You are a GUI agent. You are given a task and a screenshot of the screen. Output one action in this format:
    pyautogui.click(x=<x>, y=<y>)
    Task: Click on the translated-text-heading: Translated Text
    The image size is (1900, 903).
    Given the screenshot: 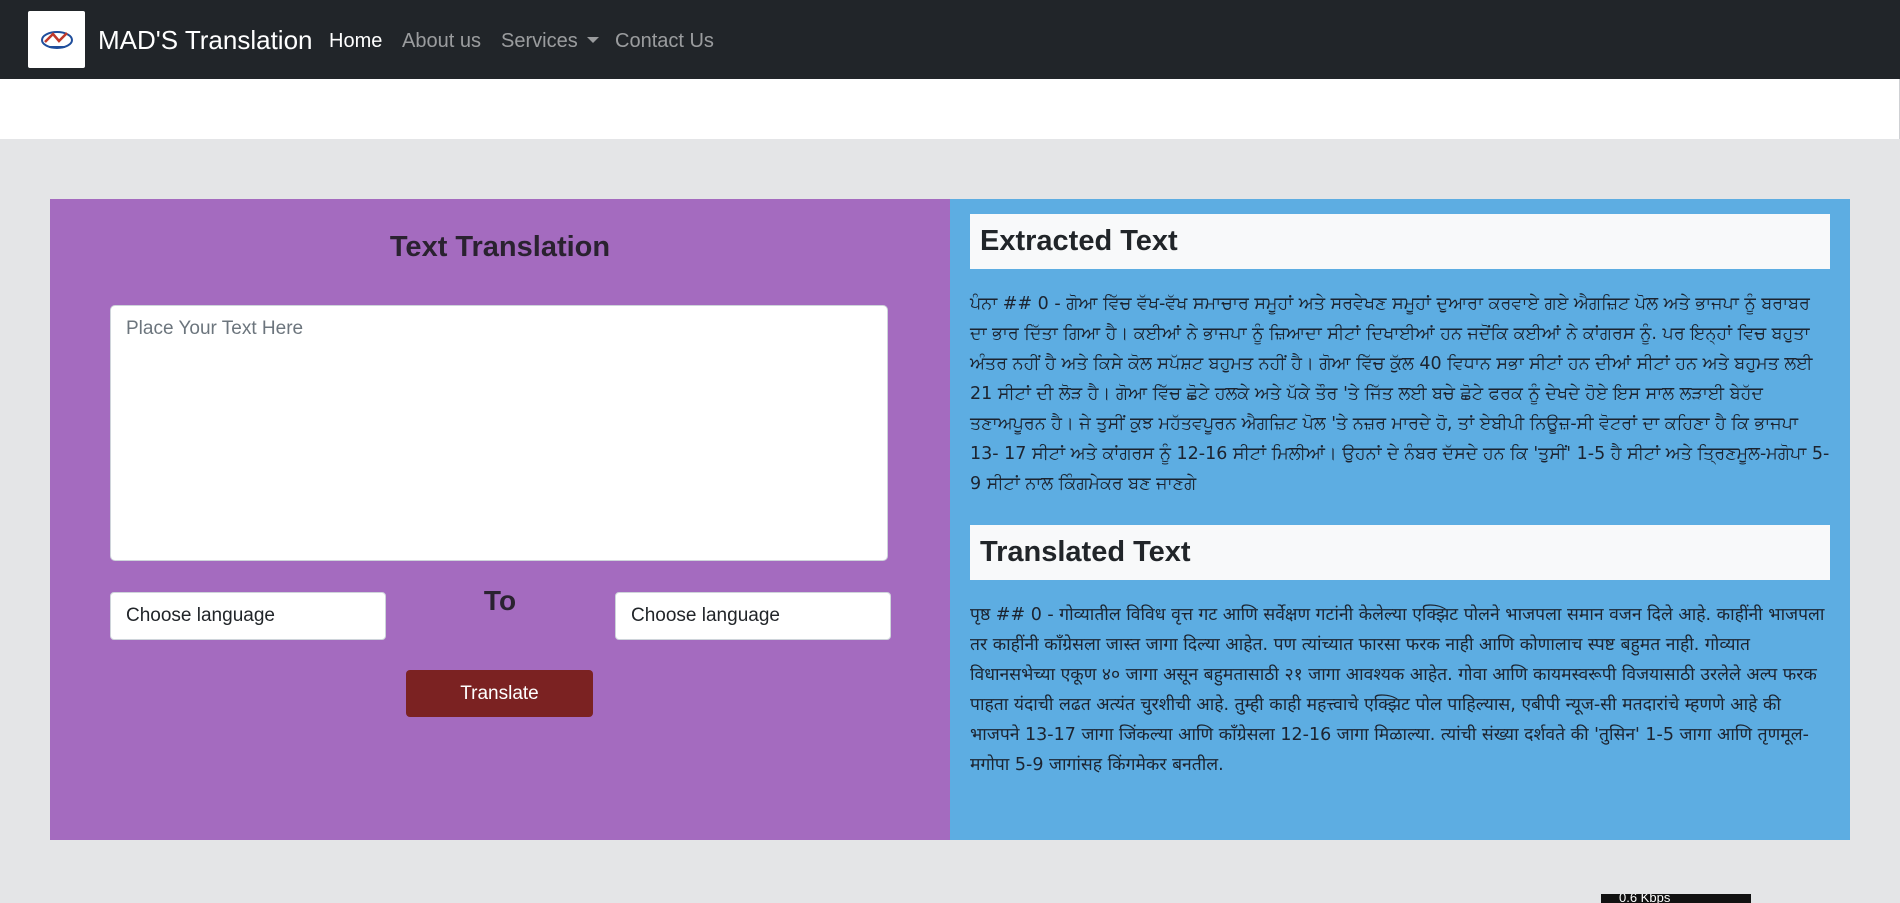 What is the action you would take?
    pyautogui.click(x=1400, y=552)
    